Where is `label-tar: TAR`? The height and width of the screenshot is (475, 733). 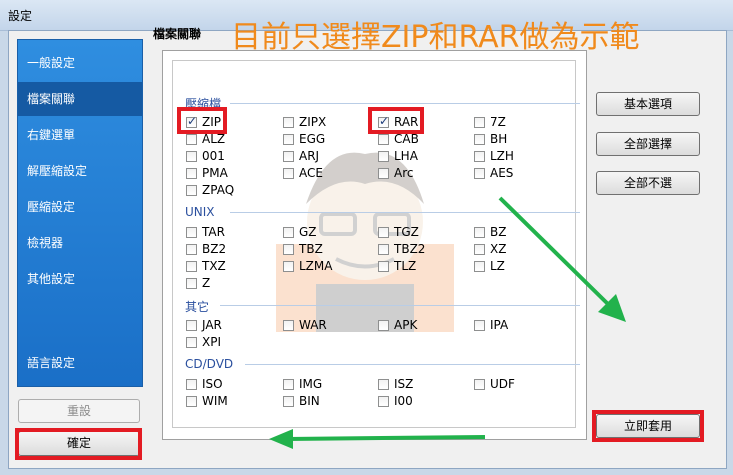
label-tar: TAR is located at coordinates (213, 232).